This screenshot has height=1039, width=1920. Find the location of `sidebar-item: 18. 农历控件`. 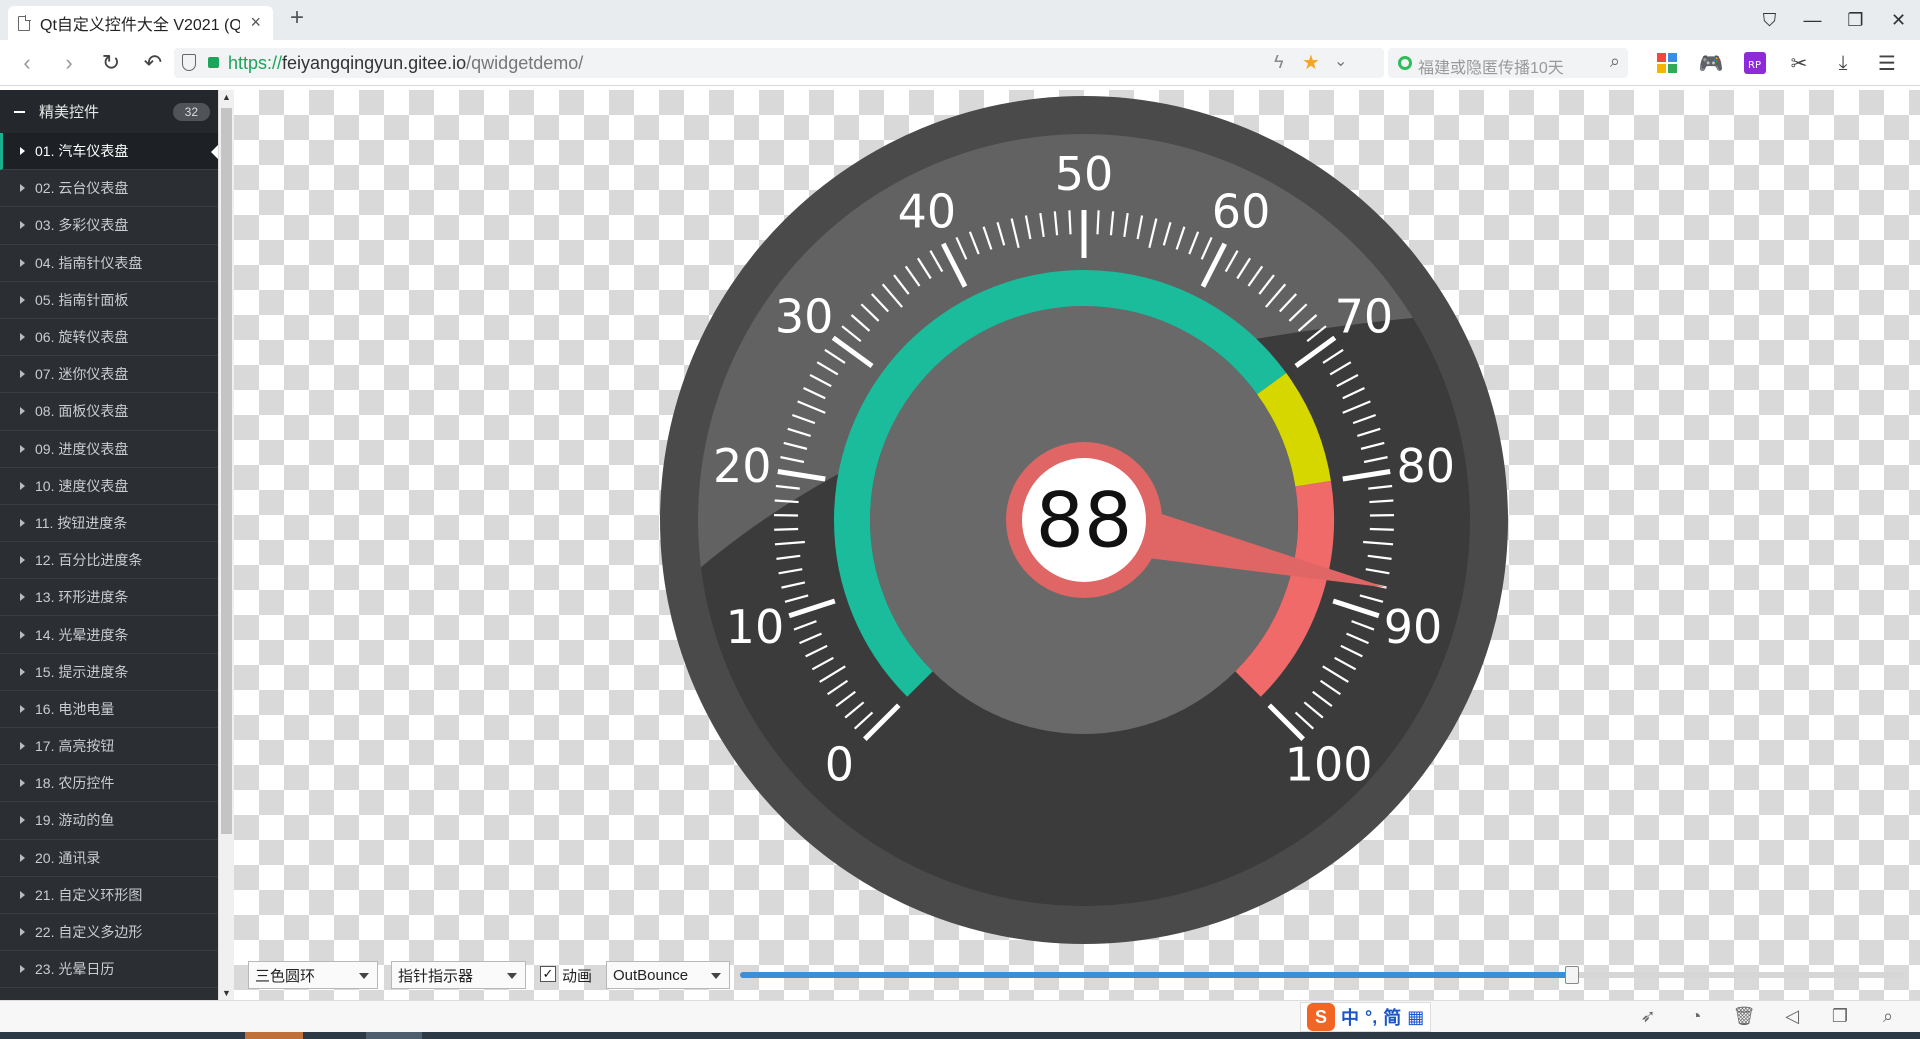

sidebar-item: 18. 农历控件 is located at coordinates (109, 784).